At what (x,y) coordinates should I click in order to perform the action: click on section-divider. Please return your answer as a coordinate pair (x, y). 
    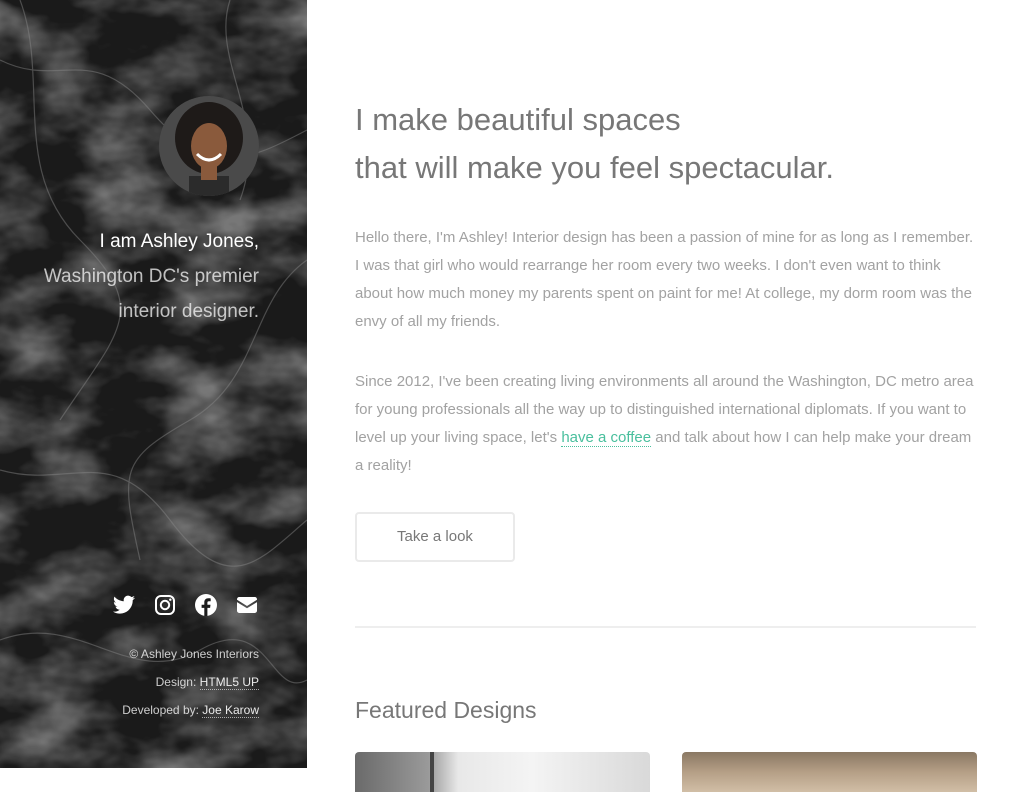
    Looking at the image, I should click on (665, 627).